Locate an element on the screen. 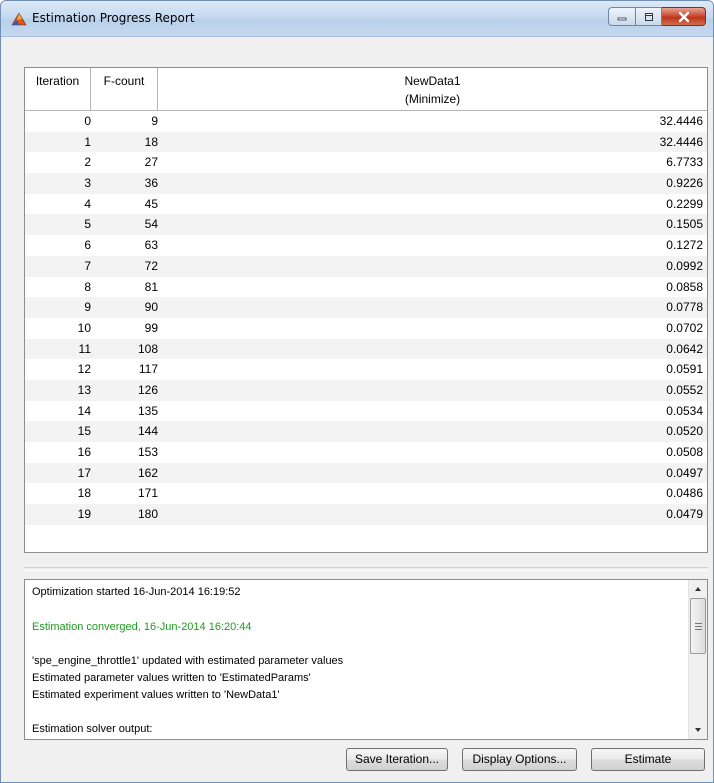  scroll-thumb is located at coordinates (698, 626).